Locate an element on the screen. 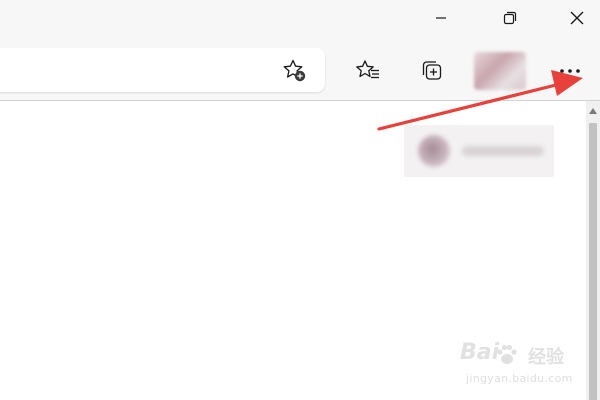 The height and width of the screenshot is (400, 600). add-to-favorites-button is located at coordinates (295, 71).